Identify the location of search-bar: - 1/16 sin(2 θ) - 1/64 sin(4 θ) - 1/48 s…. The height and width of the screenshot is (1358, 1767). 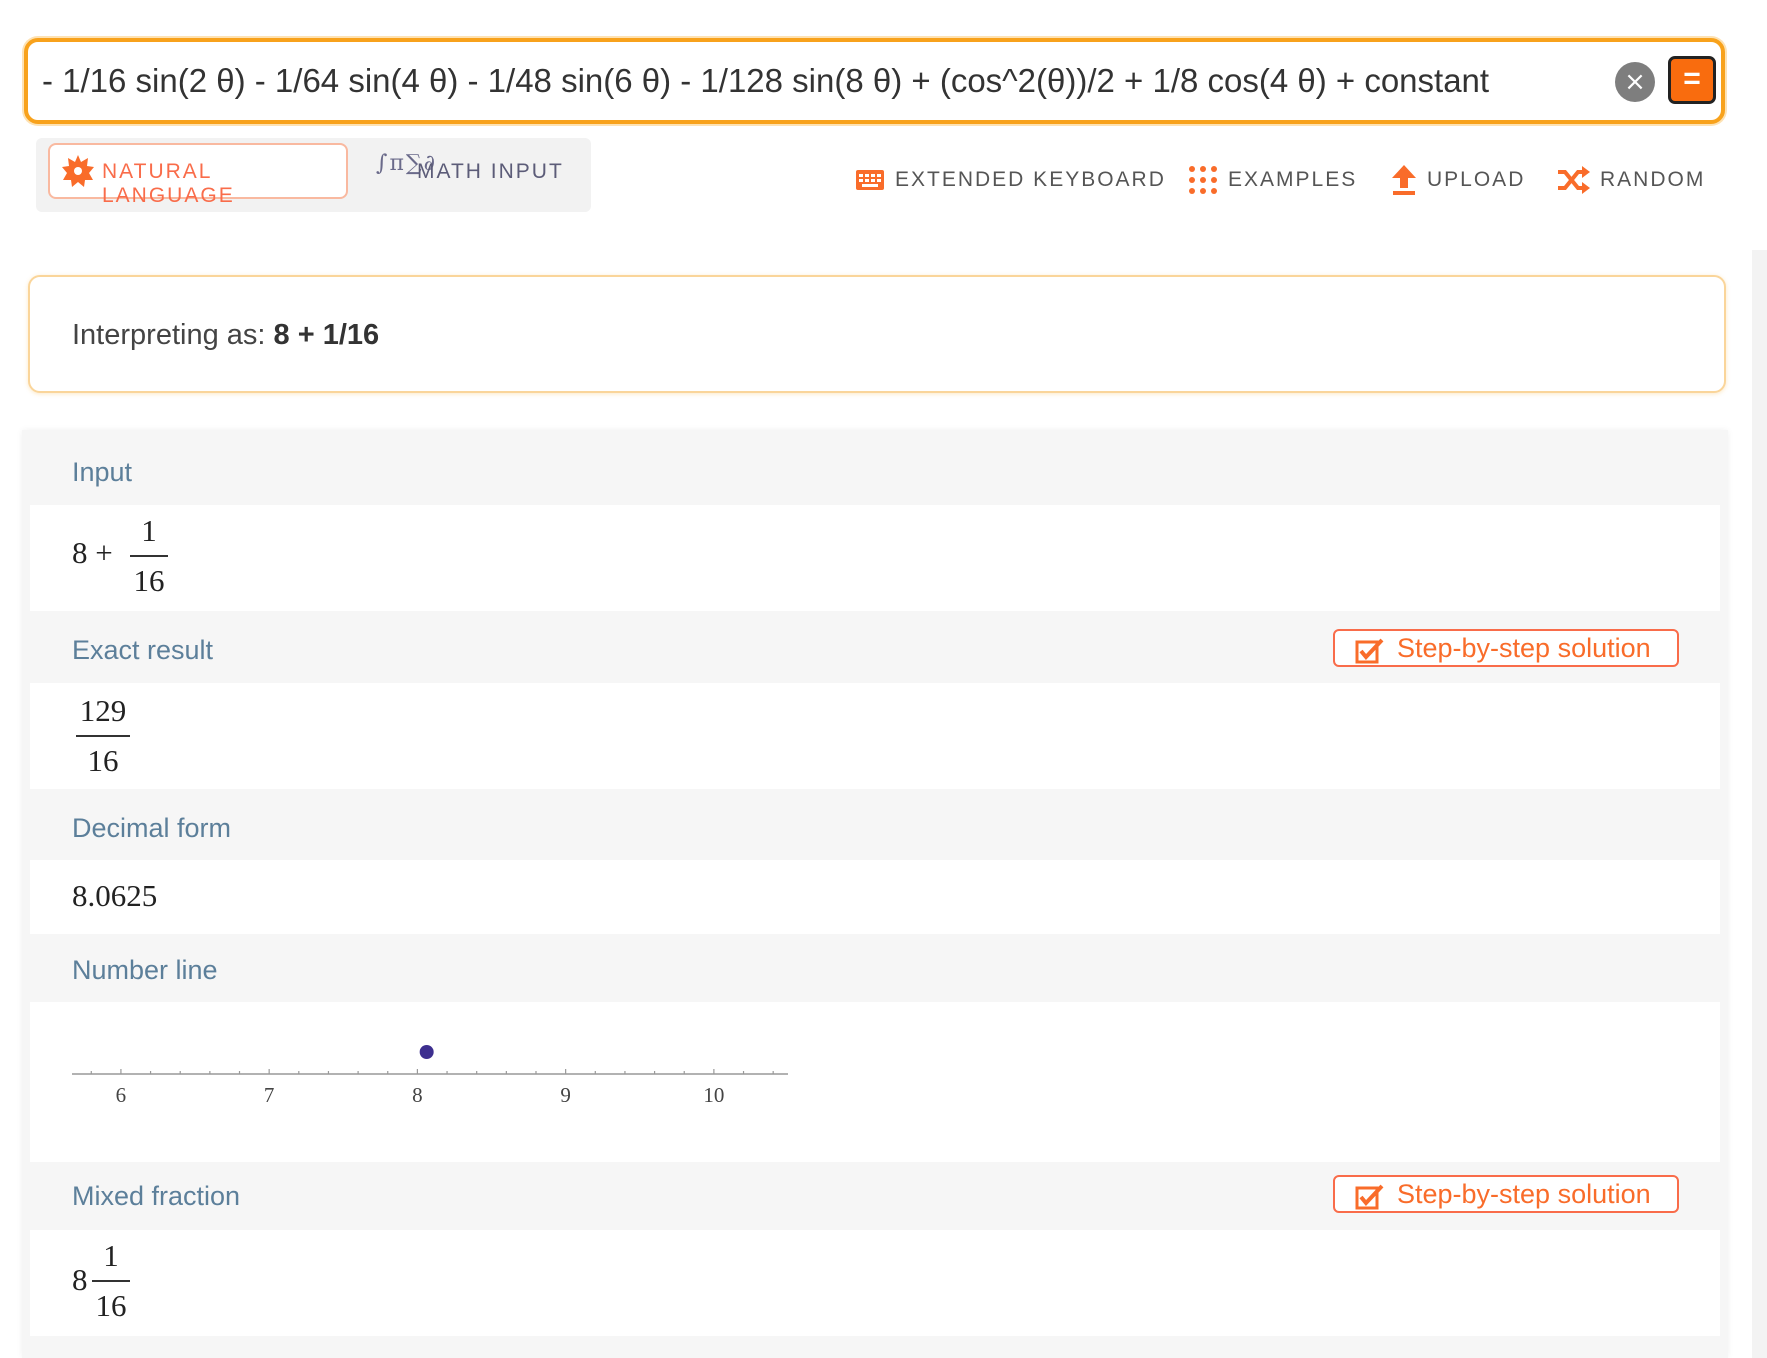
(874, 81).